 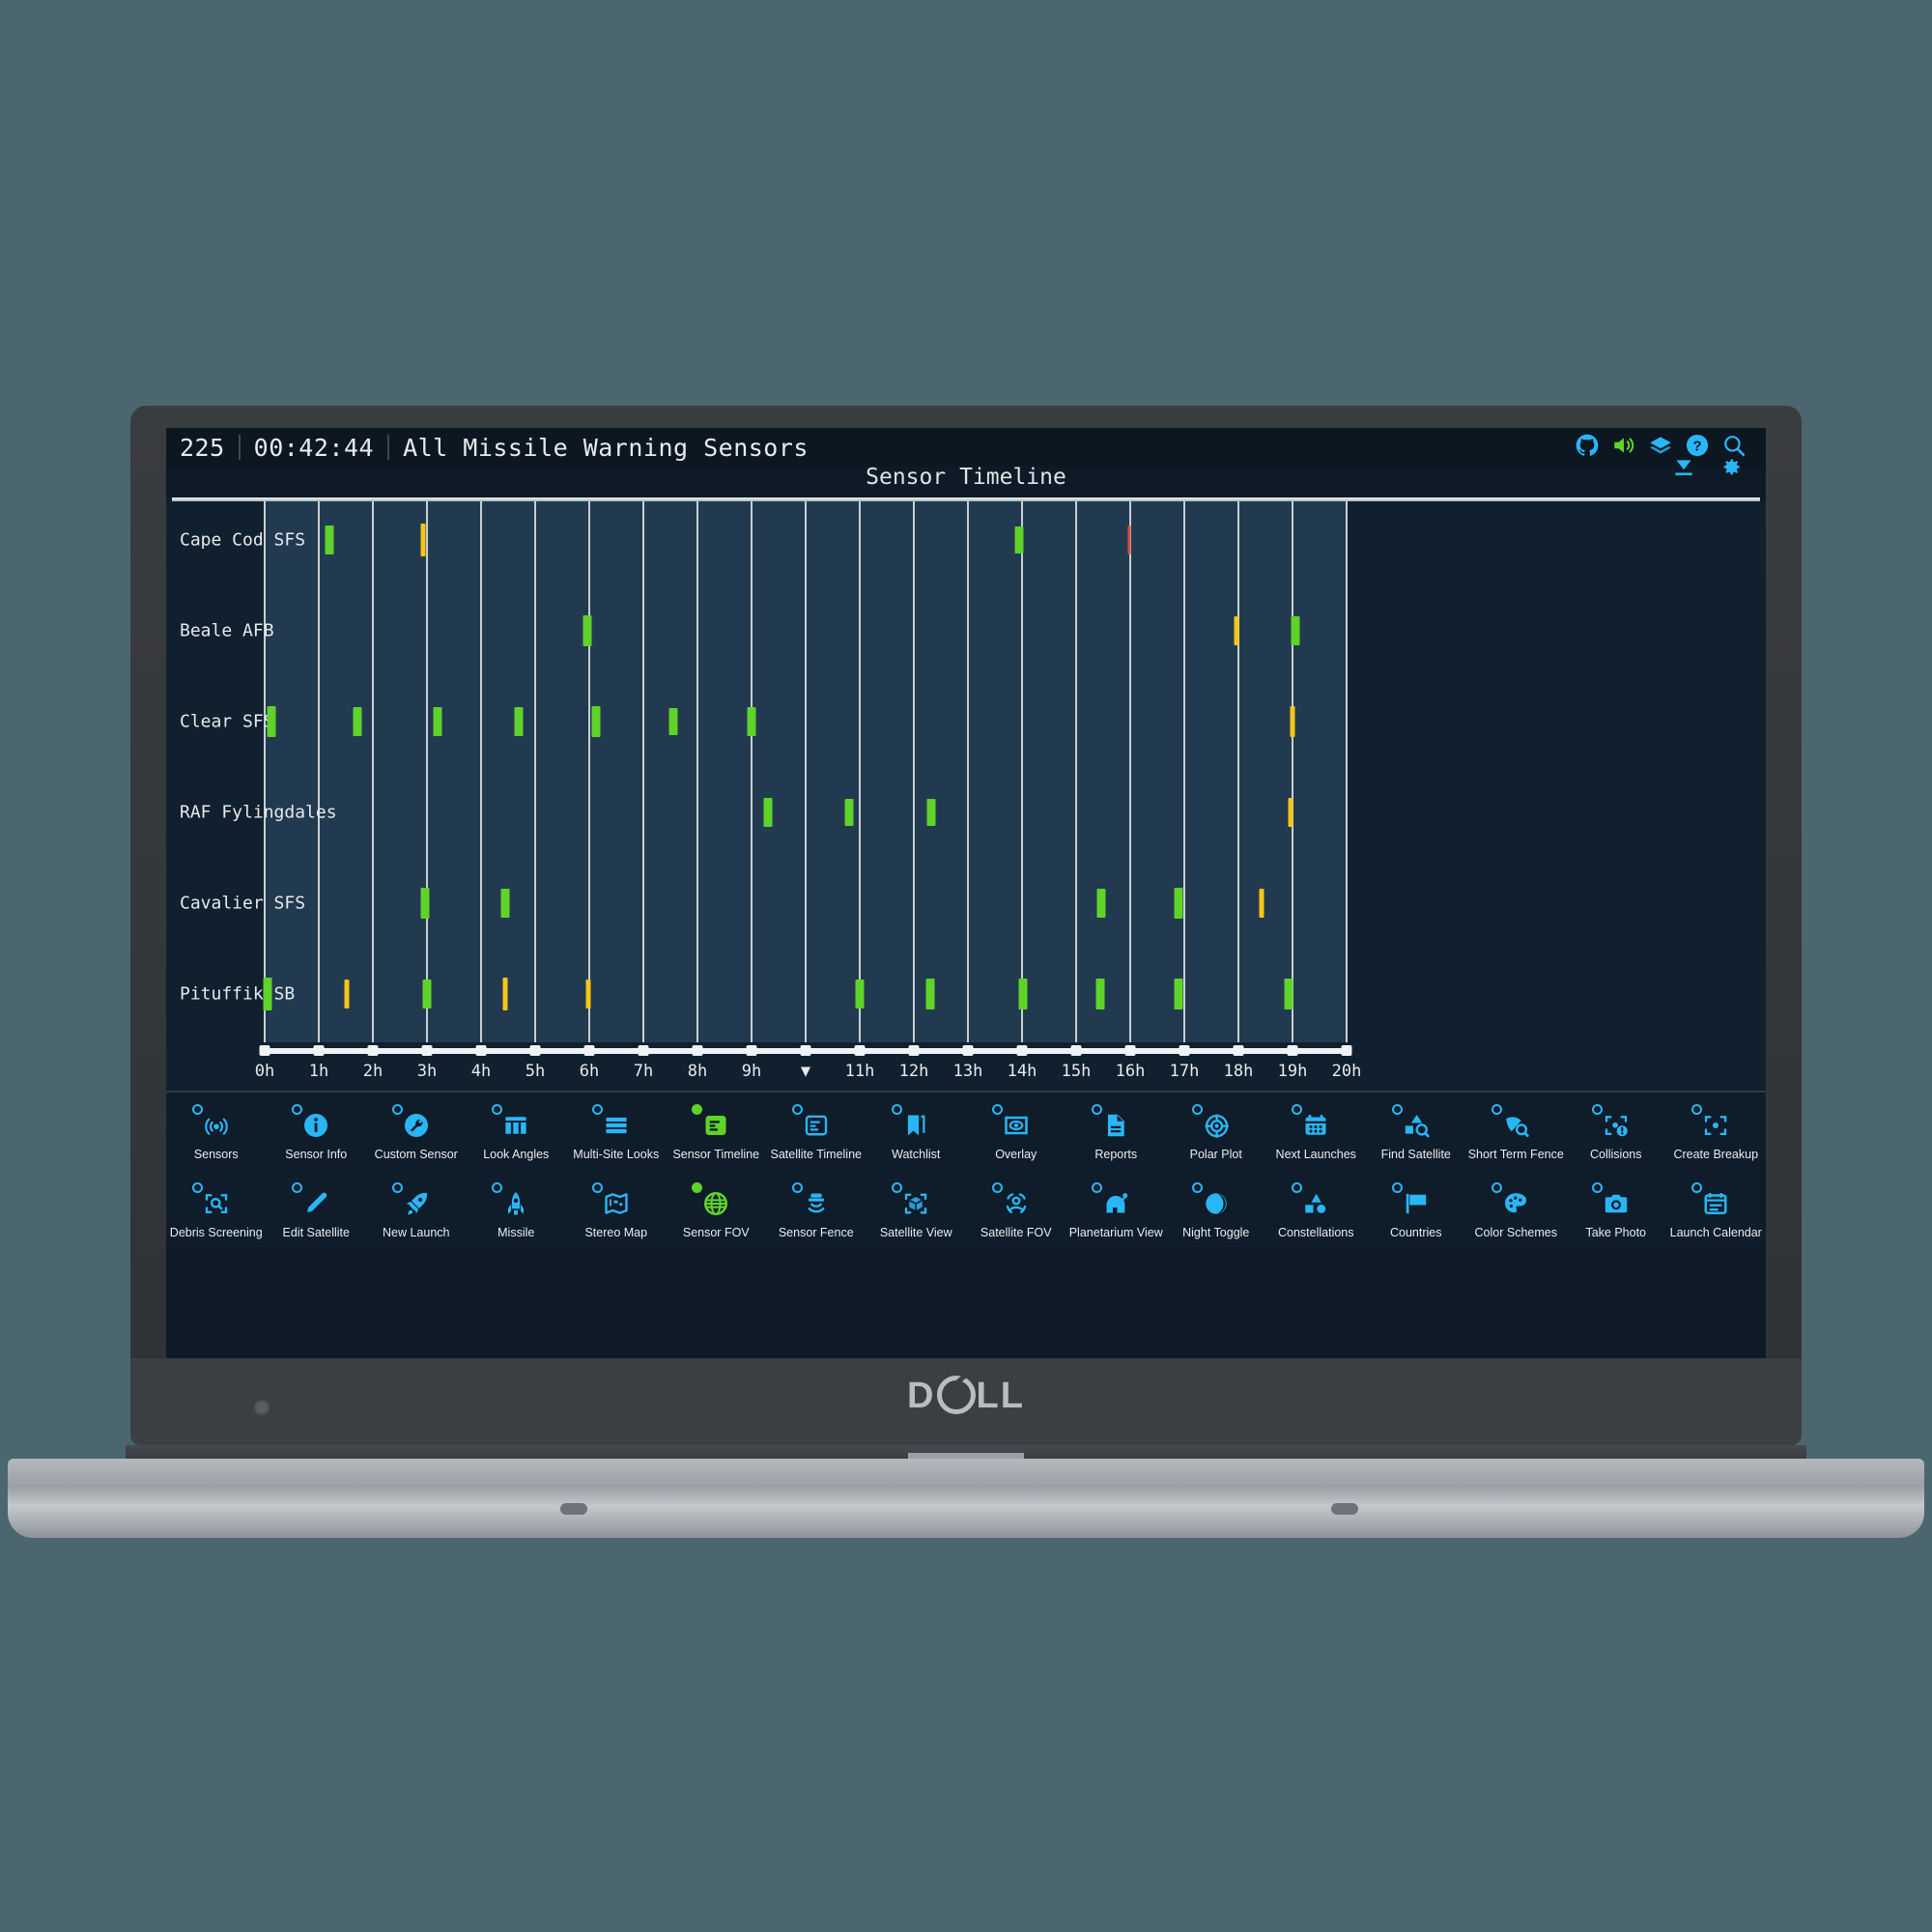 I want to click on toolbar-item-sensor-info: Sensor Info, so click(x=317, y=1132).